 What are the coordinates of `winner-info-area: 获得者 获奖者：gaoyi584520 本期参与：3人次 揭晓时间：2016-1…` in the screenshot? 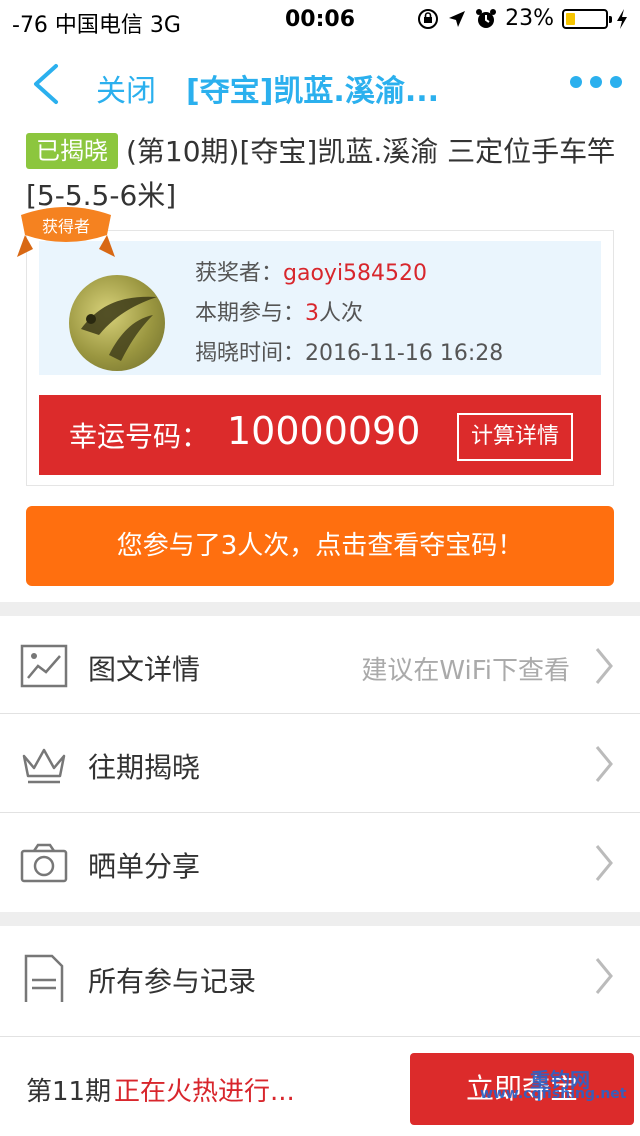 It's located at (309, 291).